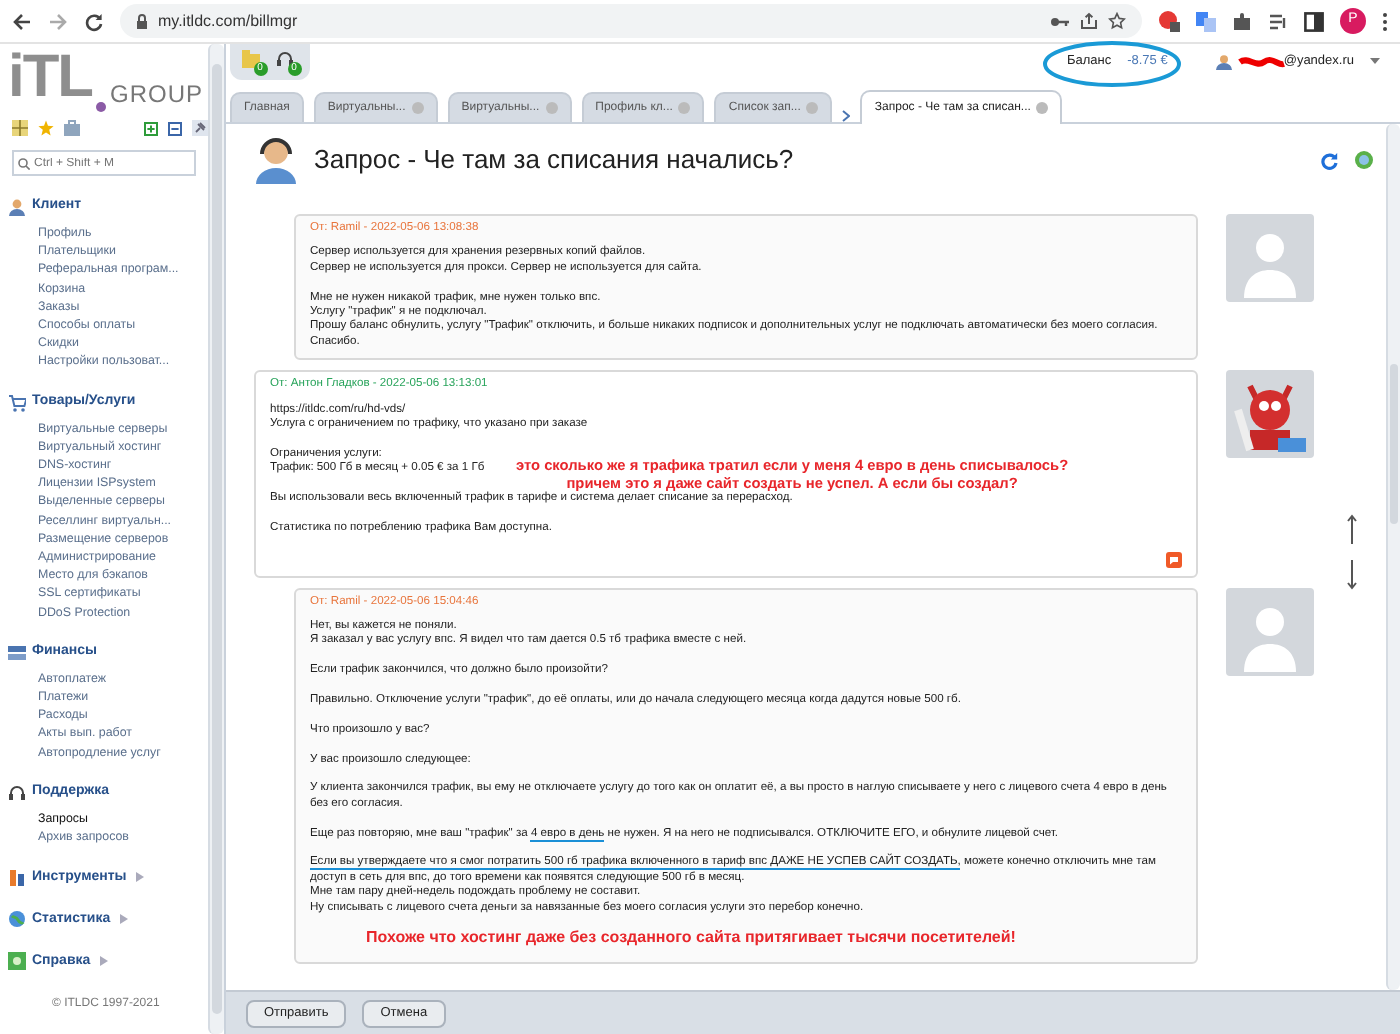 The height and width of the screenshot is (1034, 1400). Describe the element at coordinates (72, 128) in the screenshot. I see `briefcase-icon` at that location.